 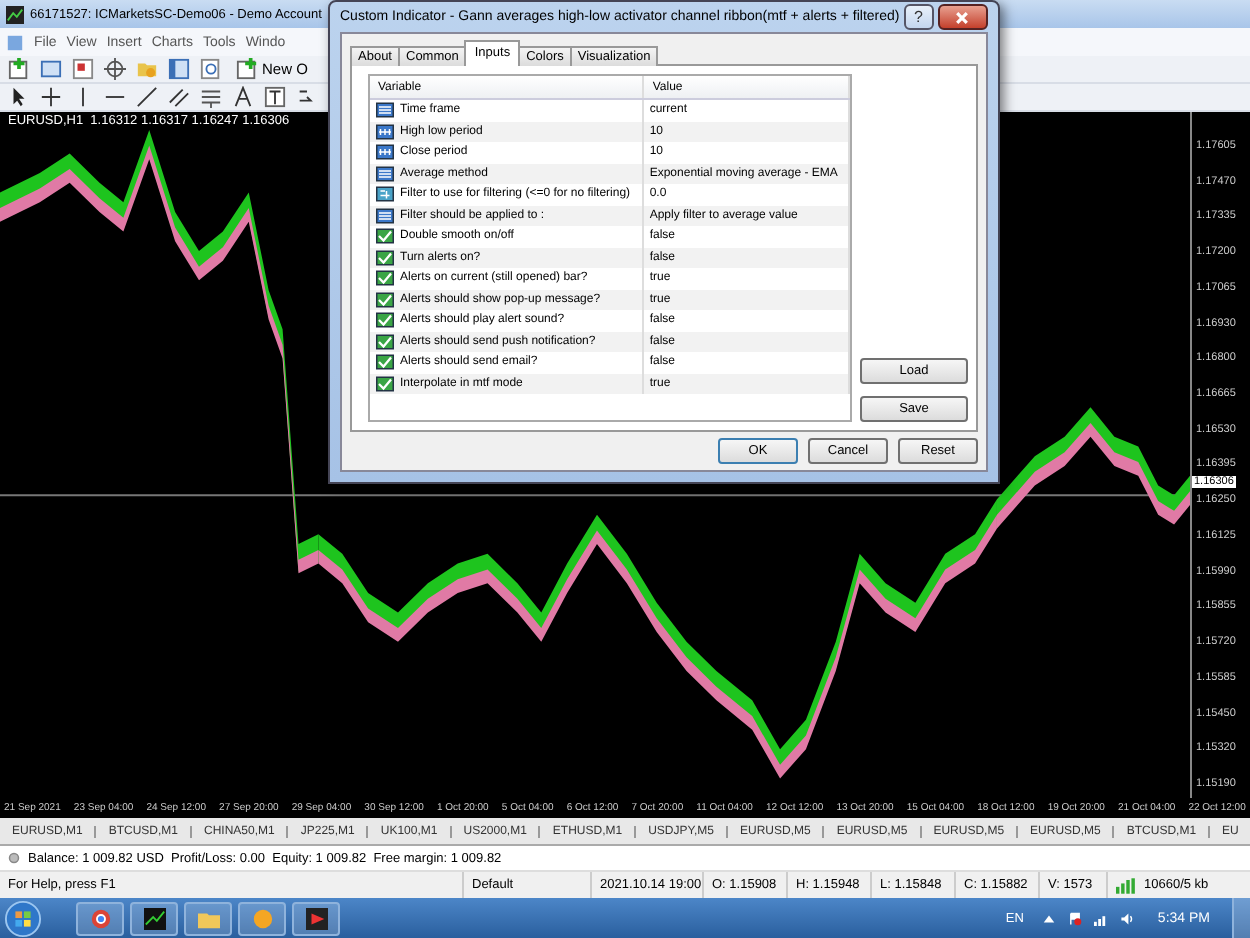 What do you see at coordinates (211, 97) in the screenshot?
I see `fibonacci-icon` at bounding box center [211, 97].